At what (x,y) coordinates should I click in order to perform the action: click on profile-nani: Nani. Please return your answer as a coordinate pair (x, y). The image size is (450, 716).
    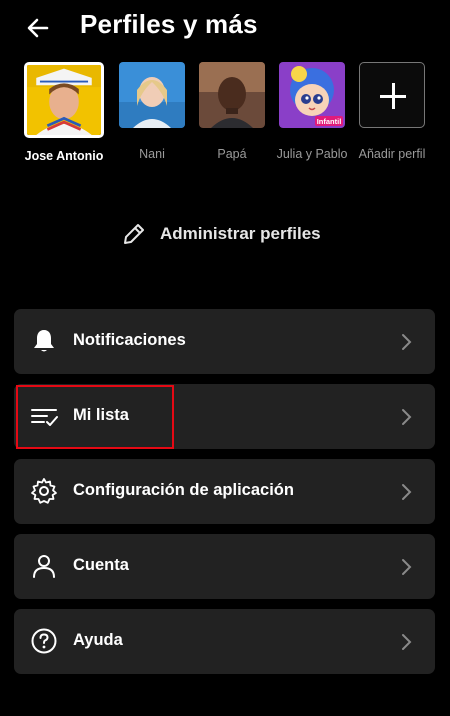
    Looking at the image, I should click on (152, 112).